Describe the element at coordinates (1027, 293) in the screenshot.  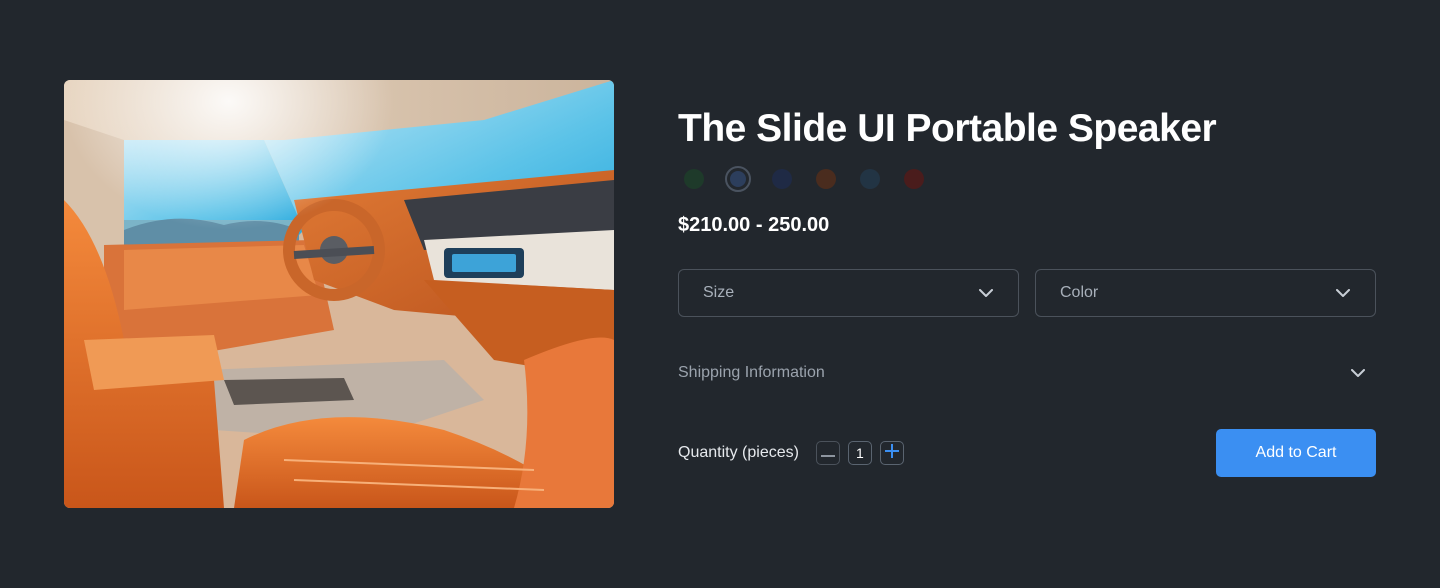
I see `option-selects: Size Color` at that location.